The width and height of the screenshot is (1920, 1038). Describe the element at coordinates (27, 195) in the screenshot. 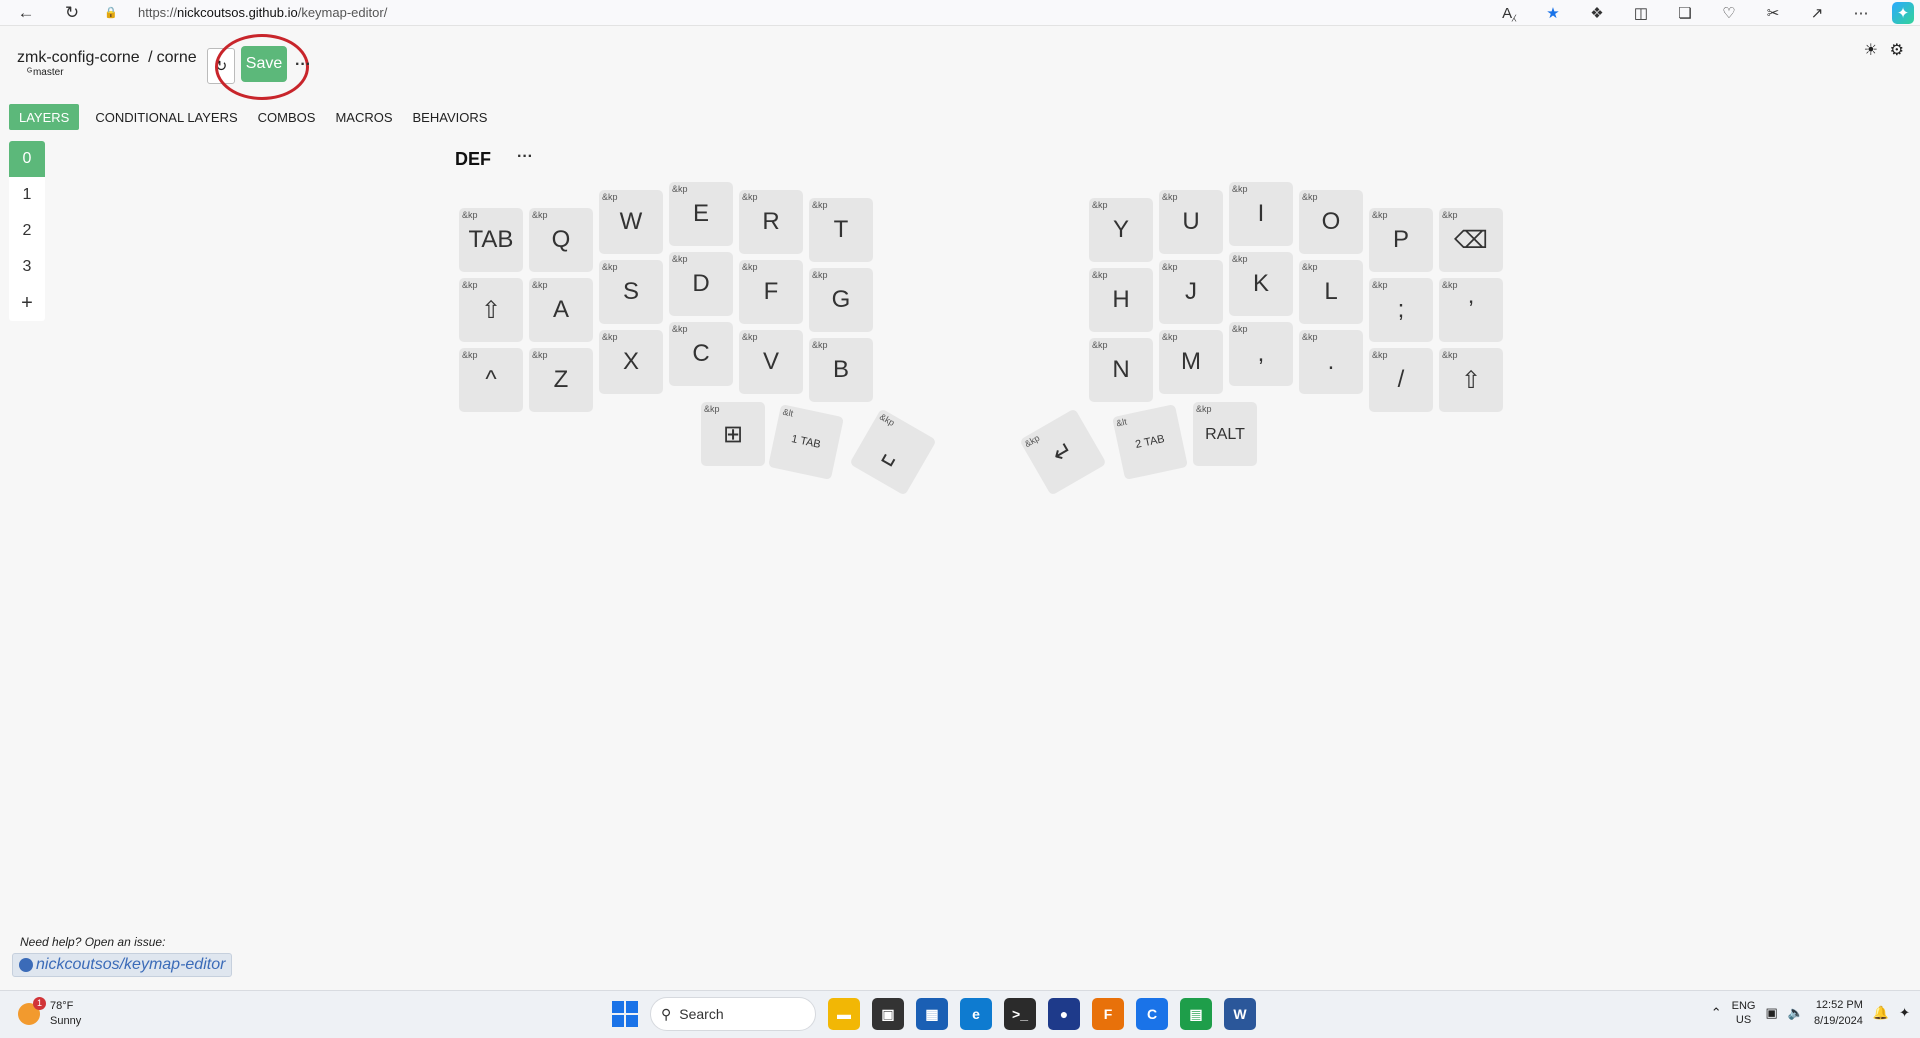

I see `layer-item-1: 1` at that location.